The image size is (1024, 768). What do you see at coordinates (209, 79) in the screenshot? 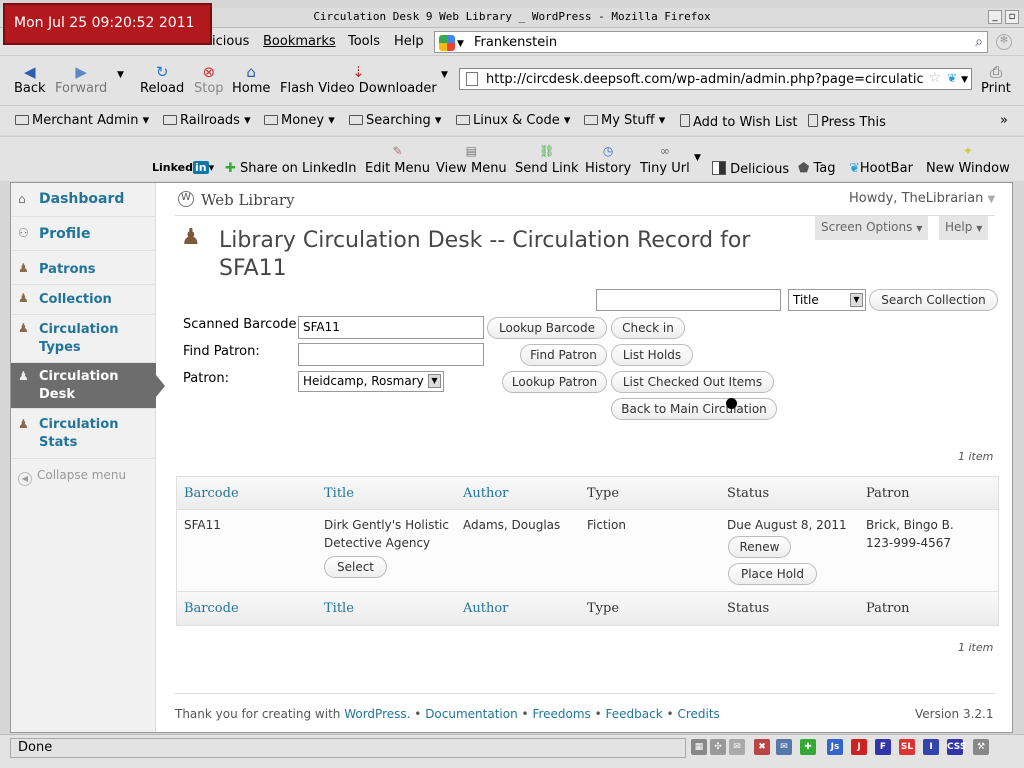
I see `stop-button: ⊗ Stop` at bounding box center [209, 79].